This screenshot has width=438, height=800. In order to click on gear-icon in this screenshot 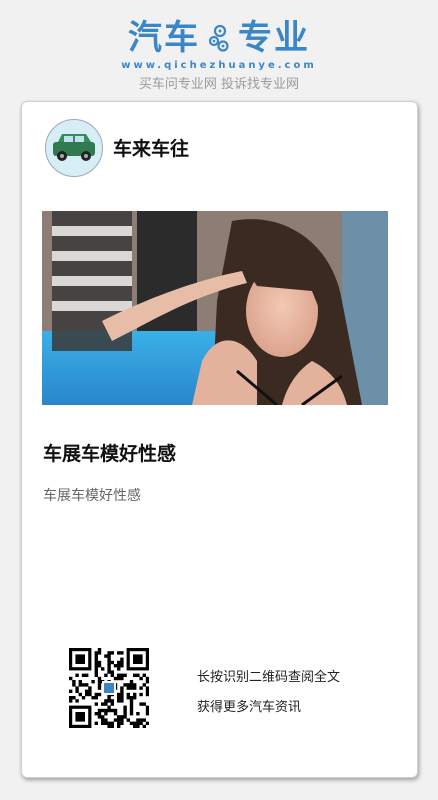, I will do `click(219, 38)`.